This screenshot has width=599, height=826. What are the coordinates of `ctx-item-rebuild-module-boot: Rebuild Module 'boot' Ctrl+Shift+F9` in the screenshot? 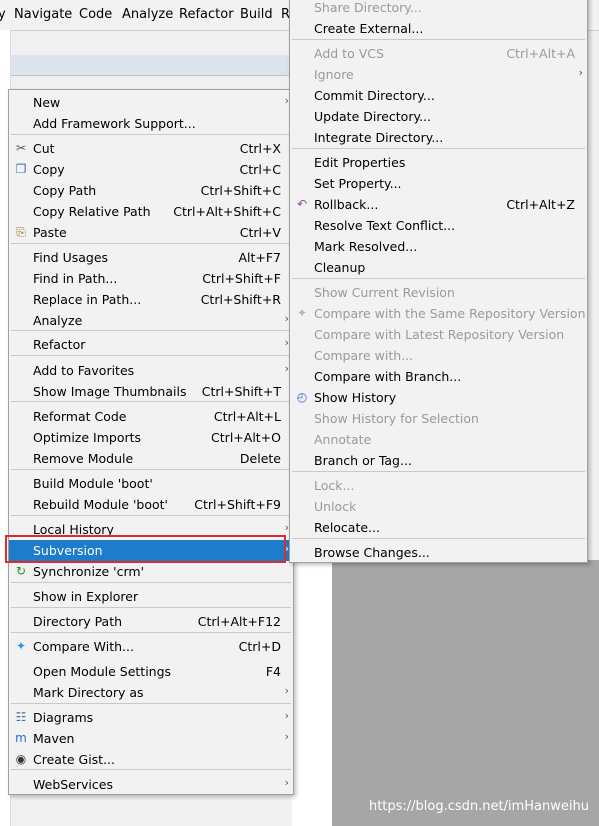 It's located at (151, 504).